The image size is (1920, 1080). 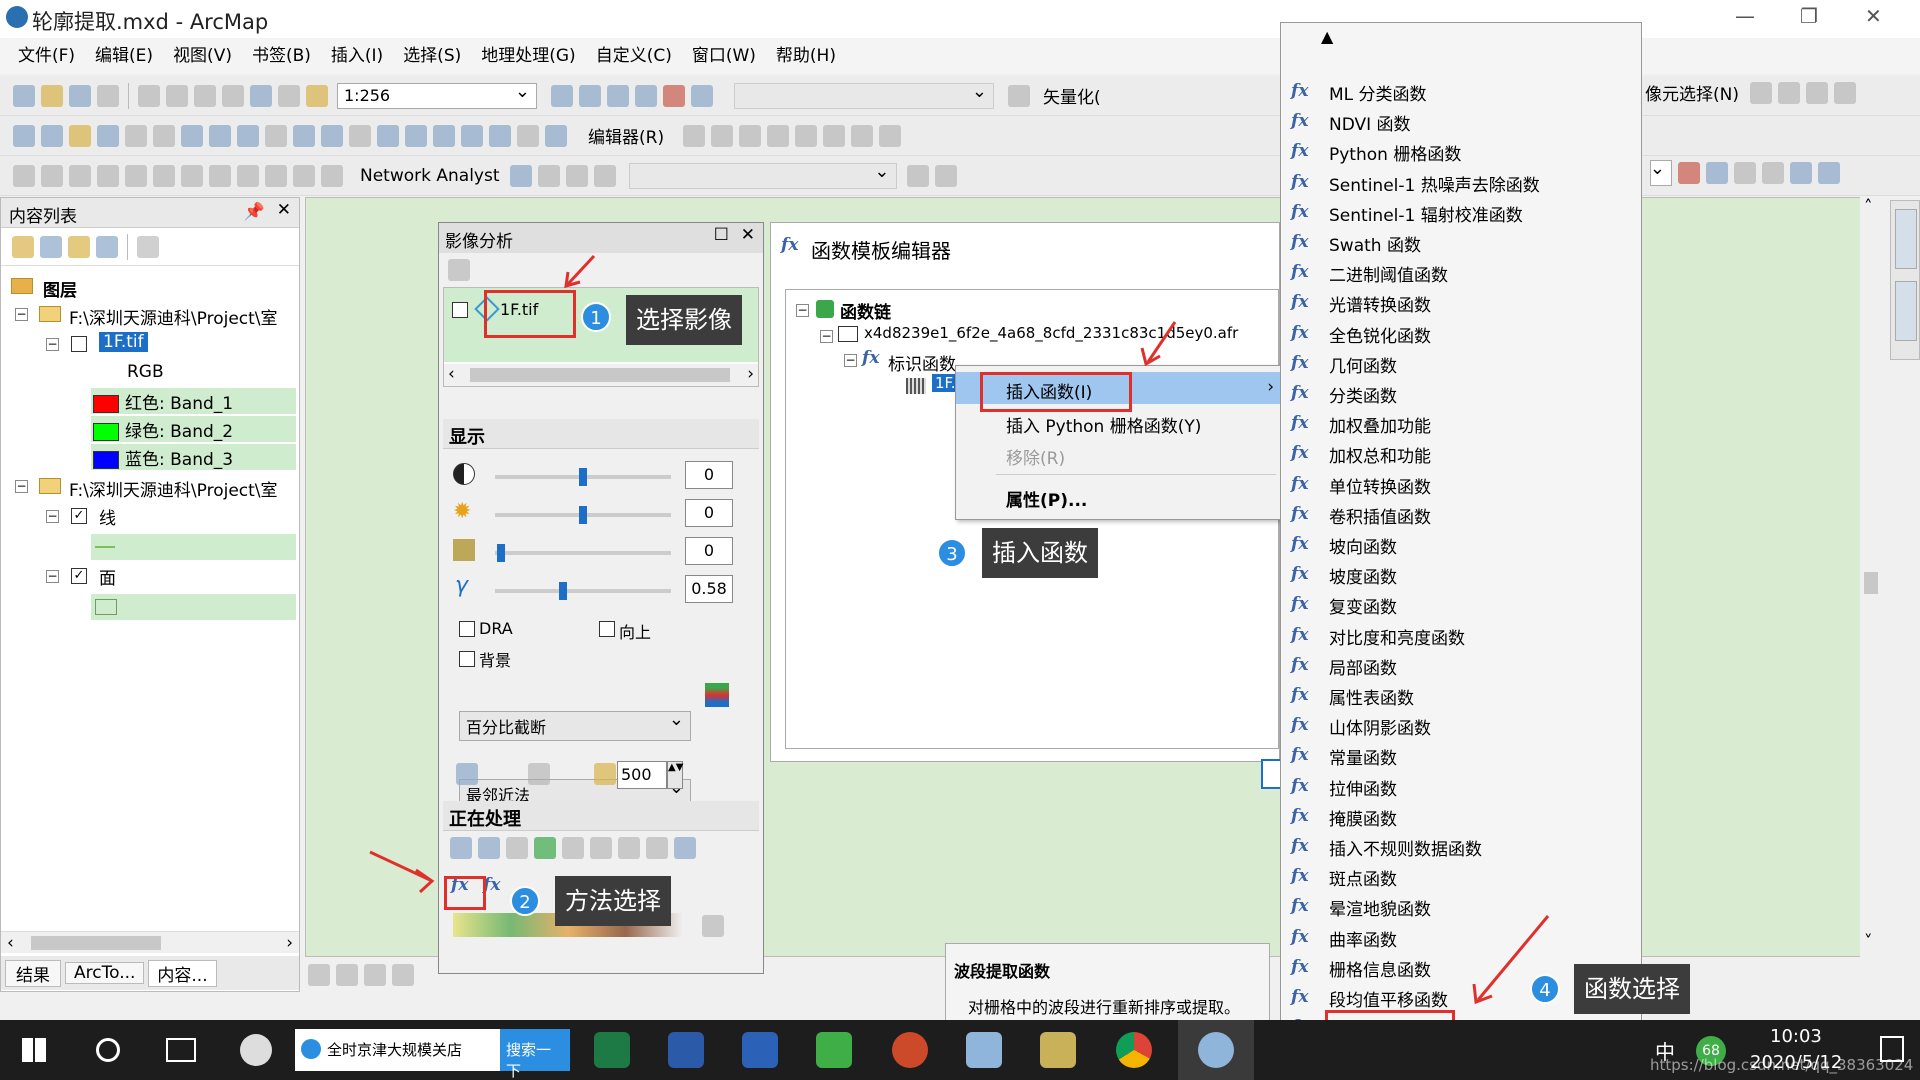 I want to click on callout-method-select-text: 方法选择, so click(x=613, y=901).